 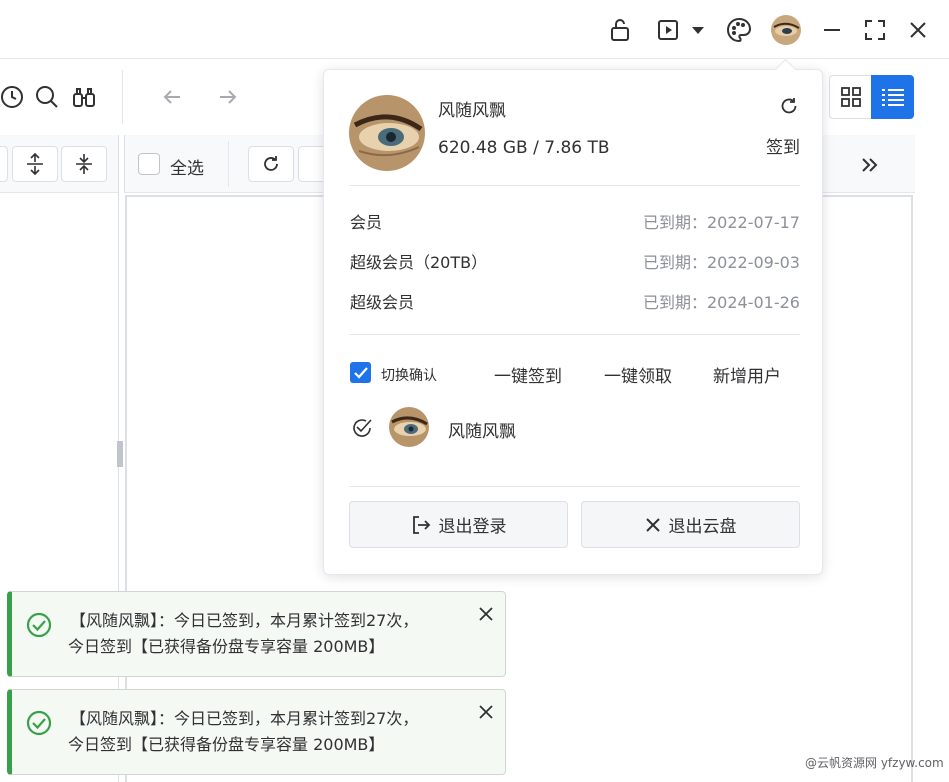 I want to click on account-username: 风随风飘, so click(x=472, y=111).